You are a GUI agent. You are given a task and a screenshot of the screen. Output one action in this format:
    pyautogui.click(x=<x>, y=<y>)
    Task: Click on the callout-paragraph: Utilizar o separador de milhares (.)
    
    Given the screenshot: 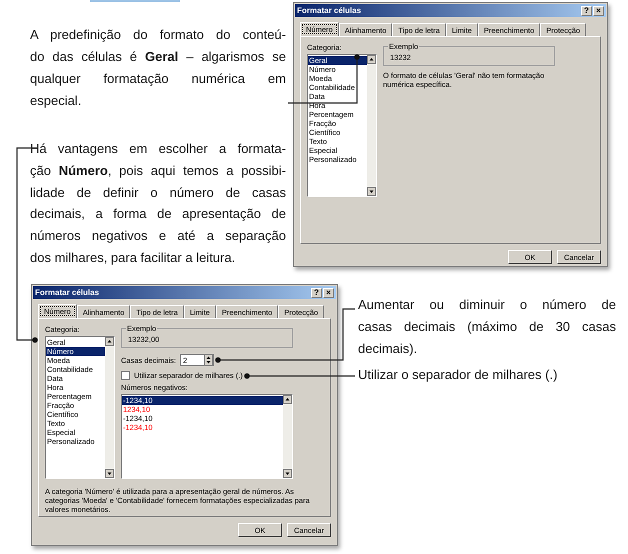 What is the action you would take?
    pyautogui.click(x=458, y=375)
    